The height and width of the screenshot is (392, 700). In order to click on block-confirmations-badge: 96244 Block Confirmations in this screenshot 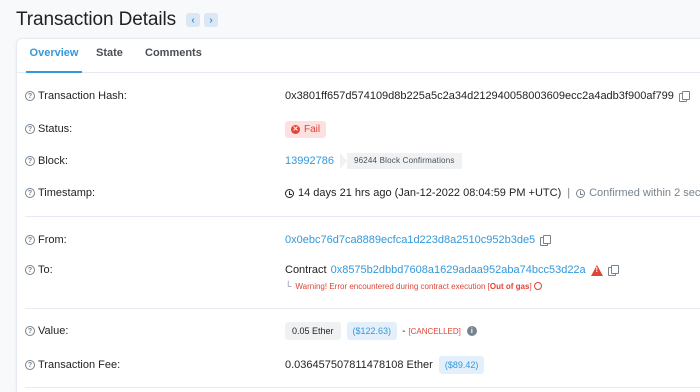, I will do `click(400, 161)`.